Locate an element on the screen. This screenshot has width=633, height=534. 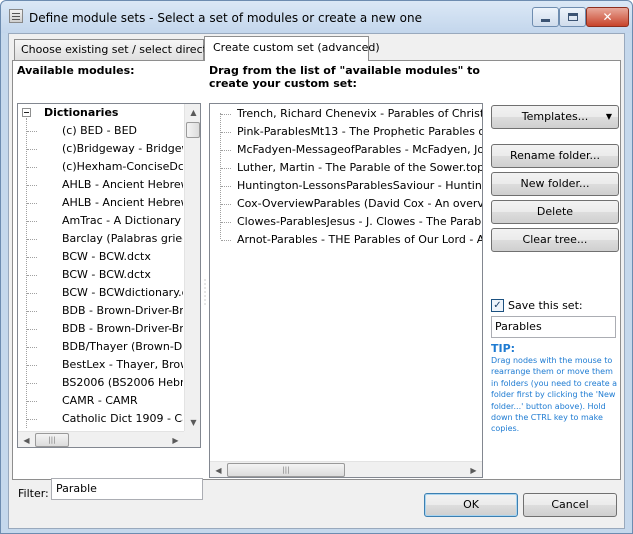
checkmark-icon: ✓ is located at coordinates (497, 305).